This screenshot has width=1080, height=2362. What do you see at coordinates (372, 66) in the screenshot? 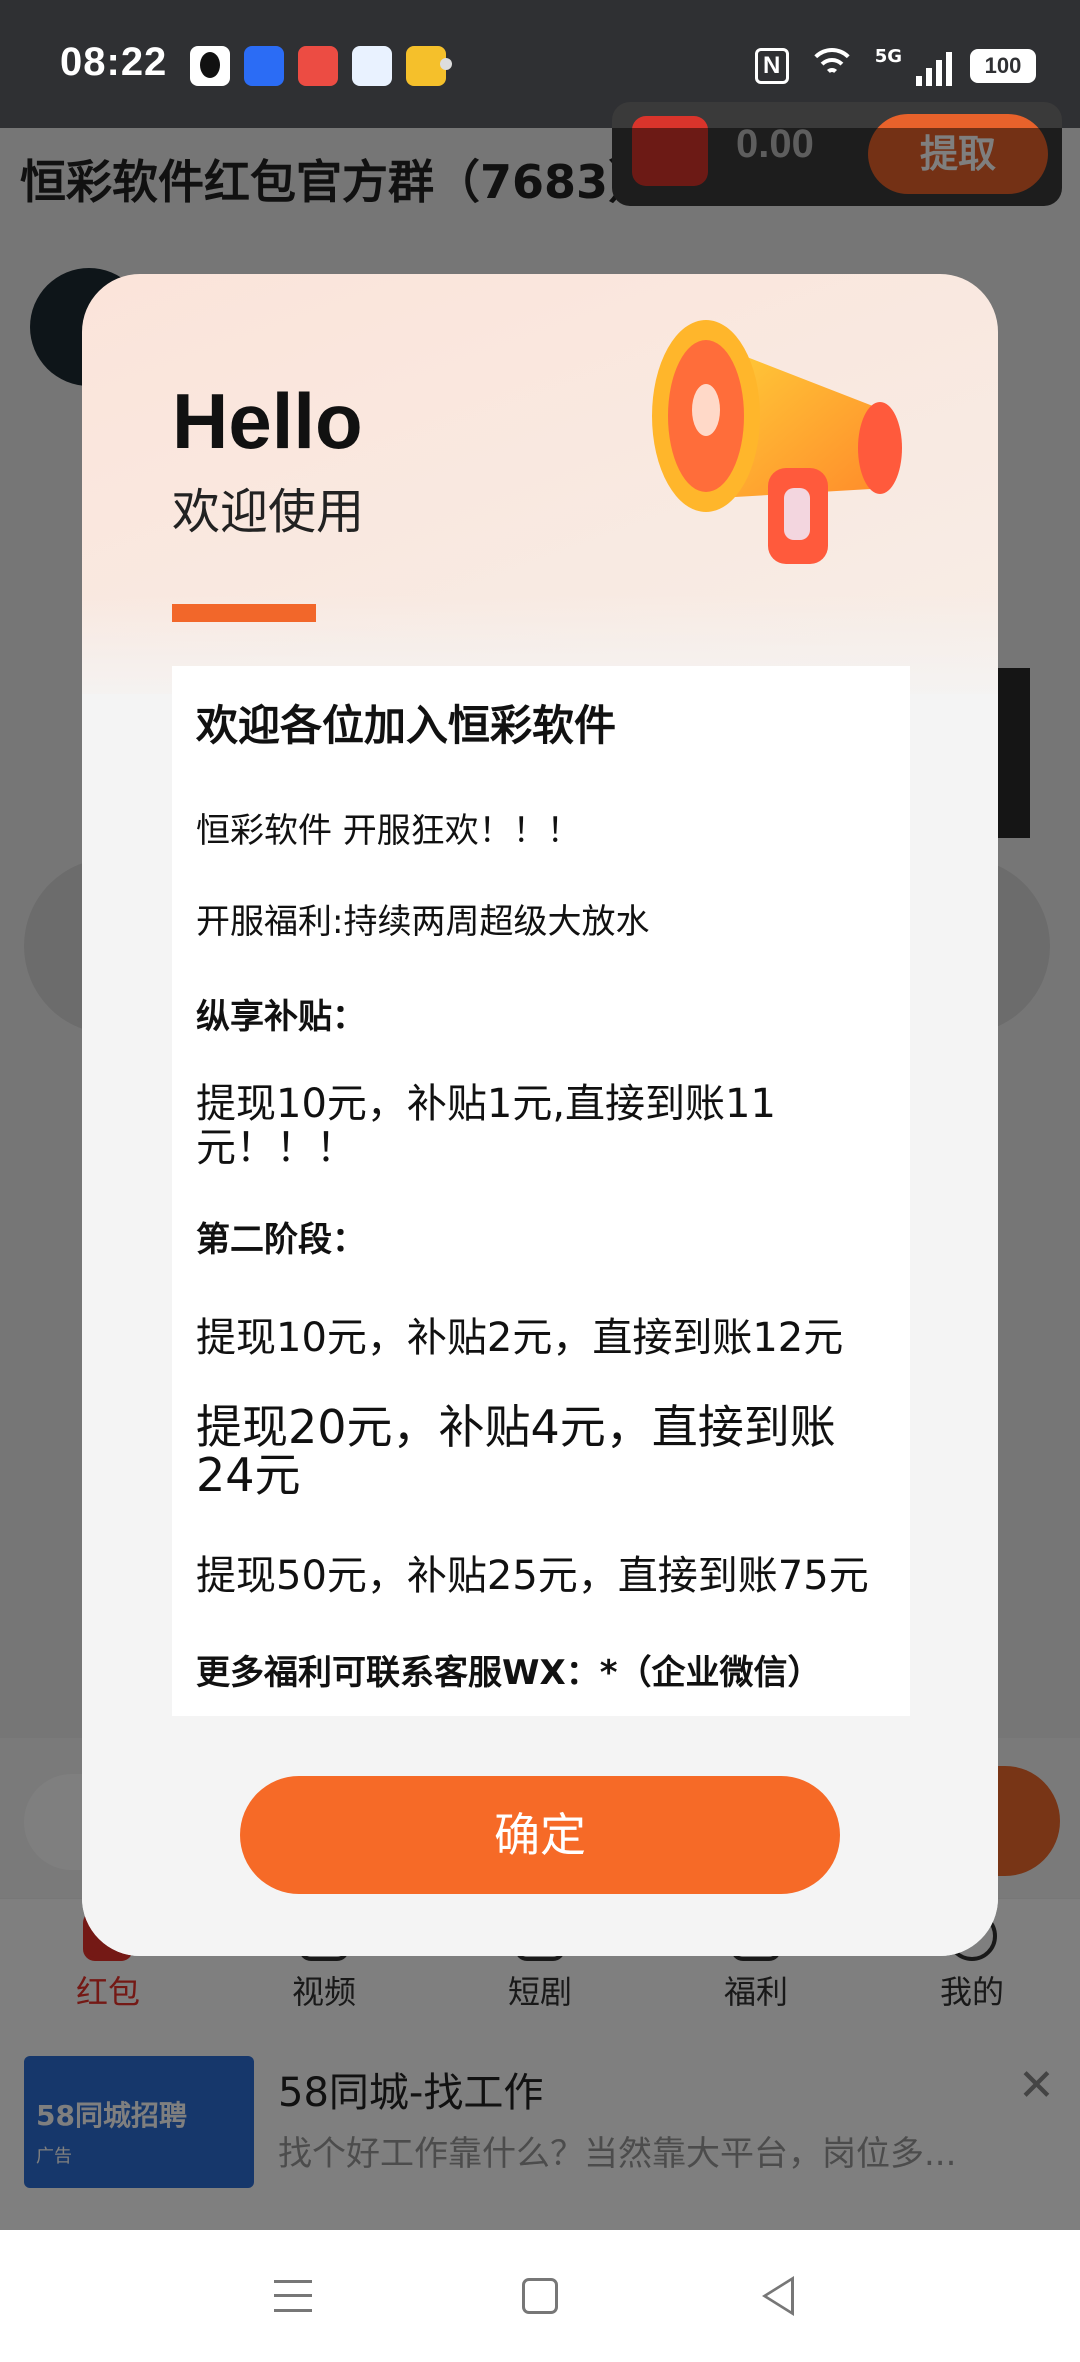
I see `browser-icon` at bounding box center [372, 66].